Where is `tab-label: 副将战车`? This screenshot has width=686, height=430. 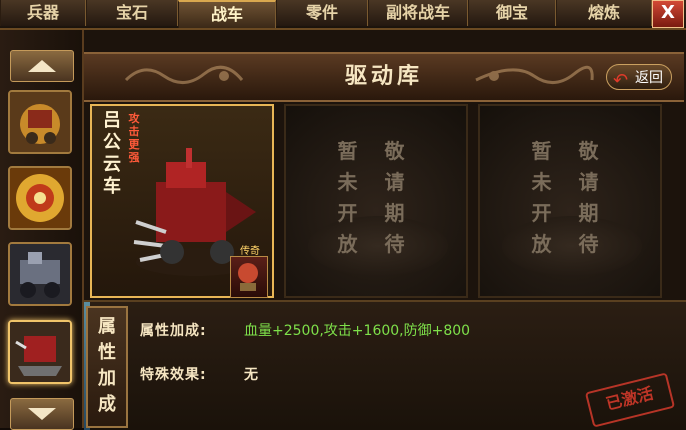 tab-label: 副将战车 is located at coordinates (417, 12).